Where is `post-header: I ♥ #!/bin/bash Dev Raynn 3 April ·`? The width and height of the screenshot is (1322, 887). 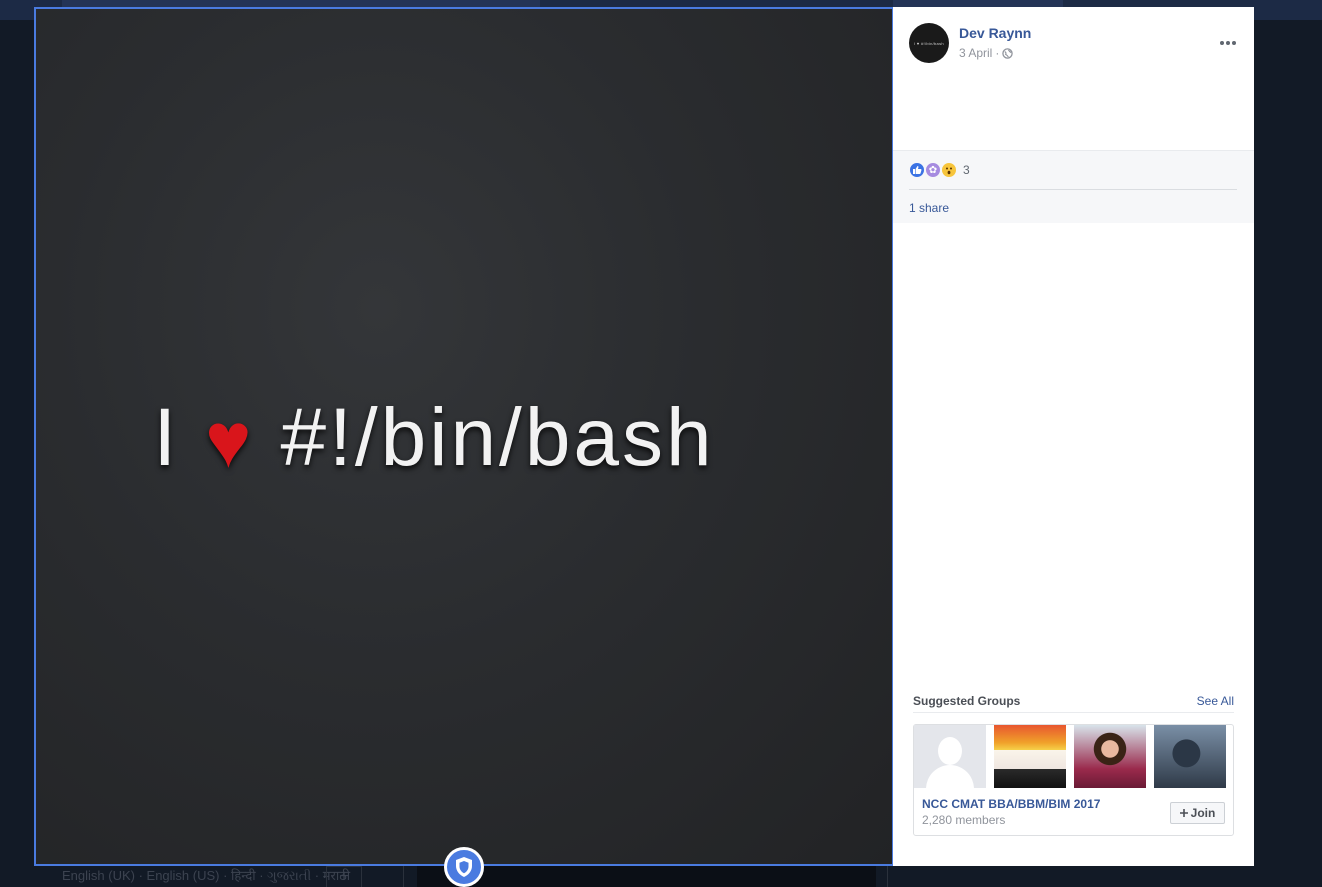 post-header: I ♥ #!/bin/bash Dev Raynn 3 April · is located at coordinates (1073, 78).